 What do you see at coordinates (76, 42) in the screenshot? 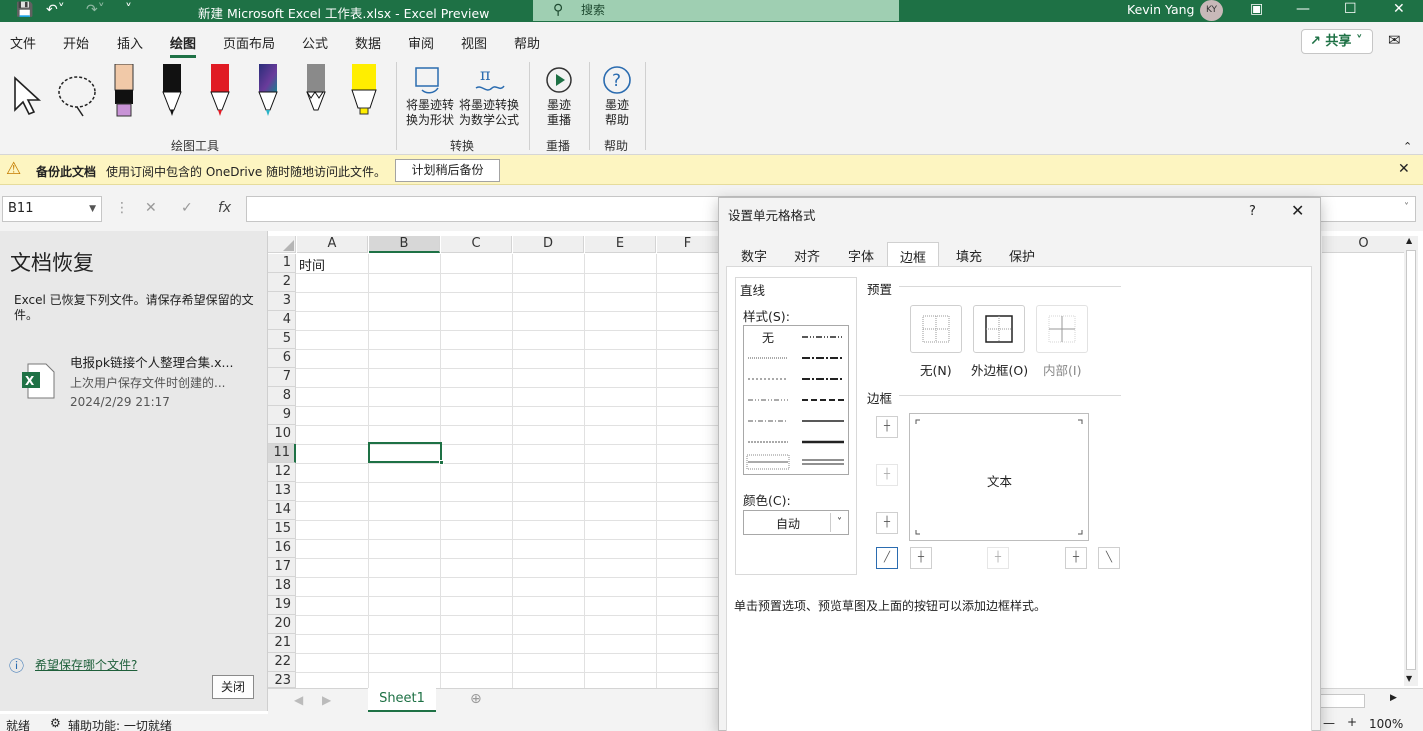
I see `tab-home: 开始` at bounding box center [76, 42].